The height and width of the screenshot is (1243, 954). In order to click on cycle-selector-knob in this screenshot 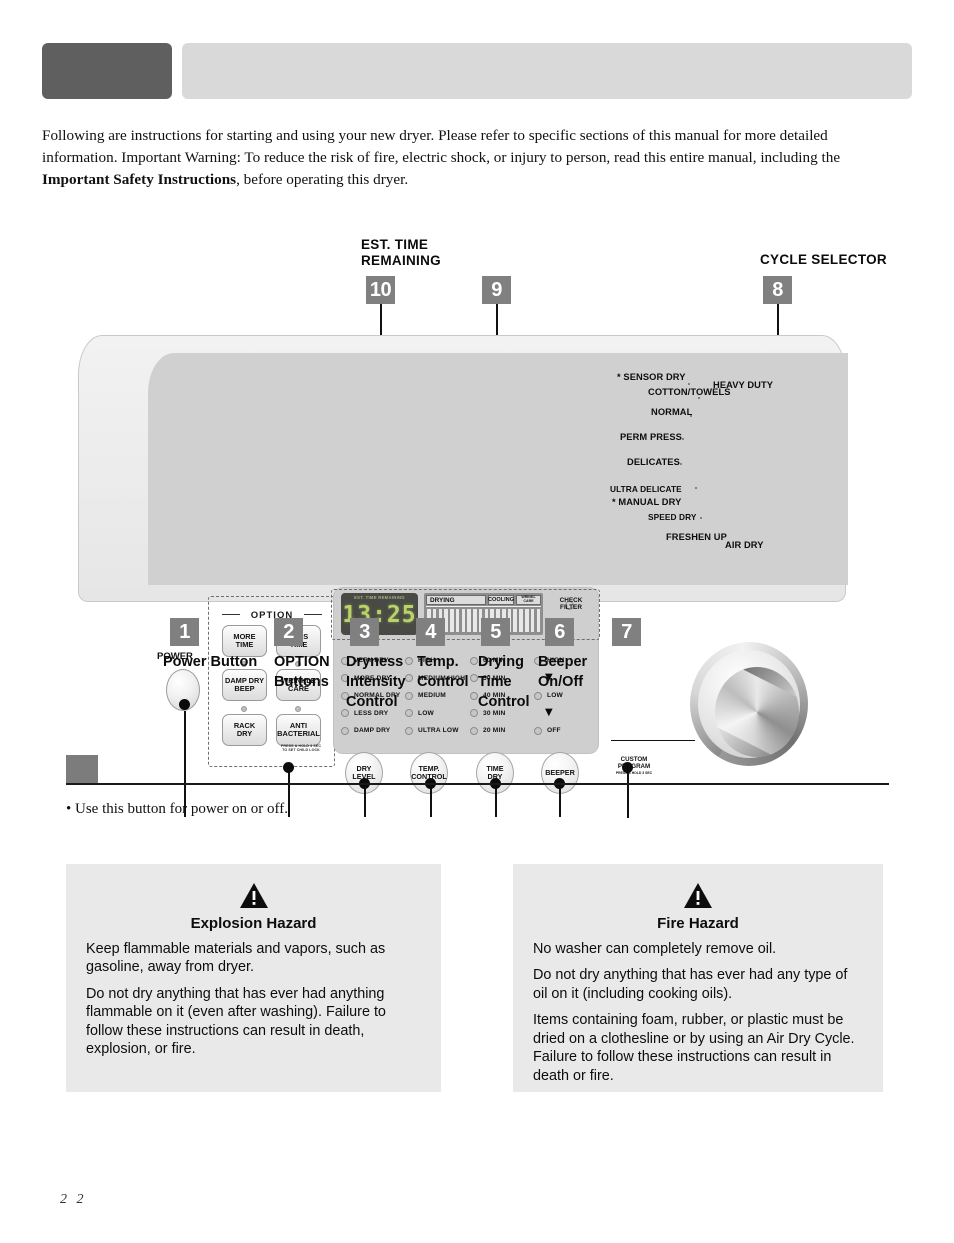, I will do `click(749, 704)`.